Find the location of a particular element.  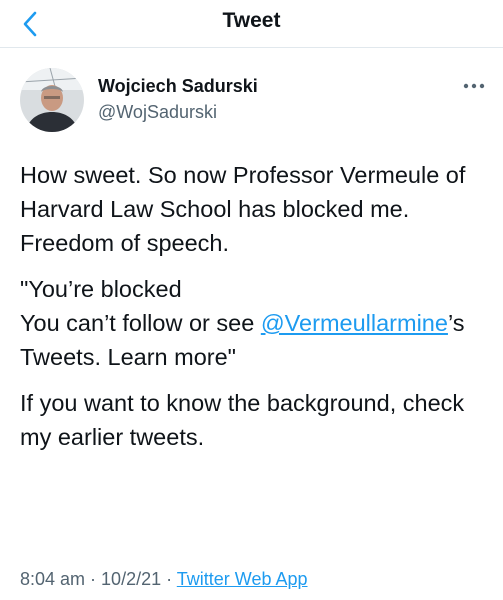

more-horizontal-icon is located at coordinates (474, 86).